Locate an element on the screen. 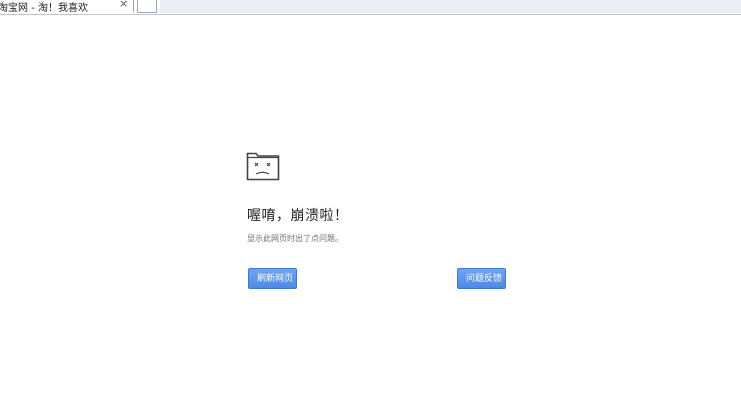  feedback-button: 问题反馈 is located at coordinates (481, 278).